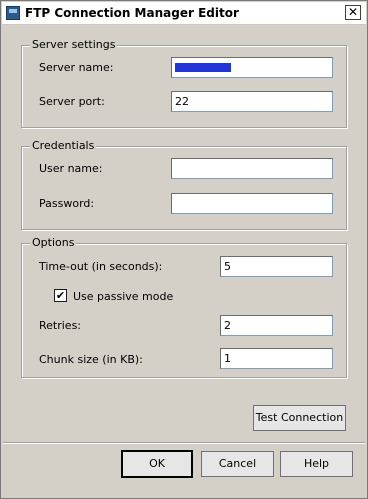 This screenshot has height=499, width=368. Describe the element at coordinates (60, 325) in the screenshot. I see `retries-label: Retries:` at that location.